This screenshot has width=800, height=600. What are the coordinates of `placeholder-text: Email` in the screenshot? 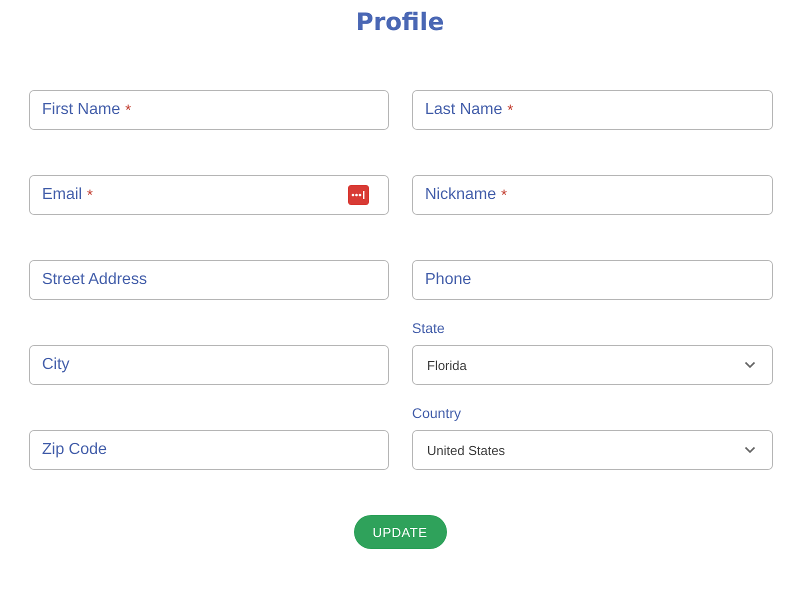 It's located at (62, 195).